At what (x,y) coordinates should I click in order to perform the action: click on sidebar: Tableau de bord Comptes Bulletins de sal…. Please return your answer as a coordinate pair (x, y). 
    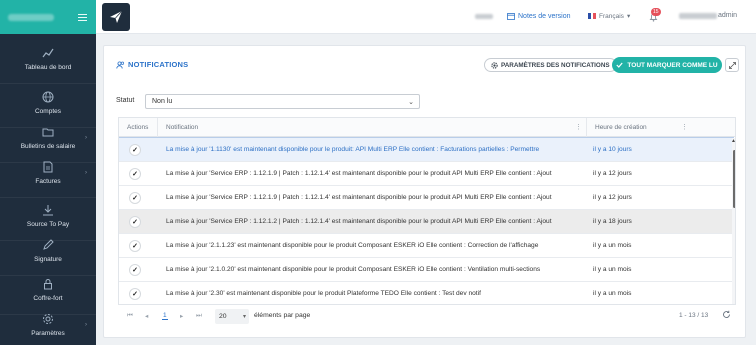
    Looking at the image, I should click on (48, 172).